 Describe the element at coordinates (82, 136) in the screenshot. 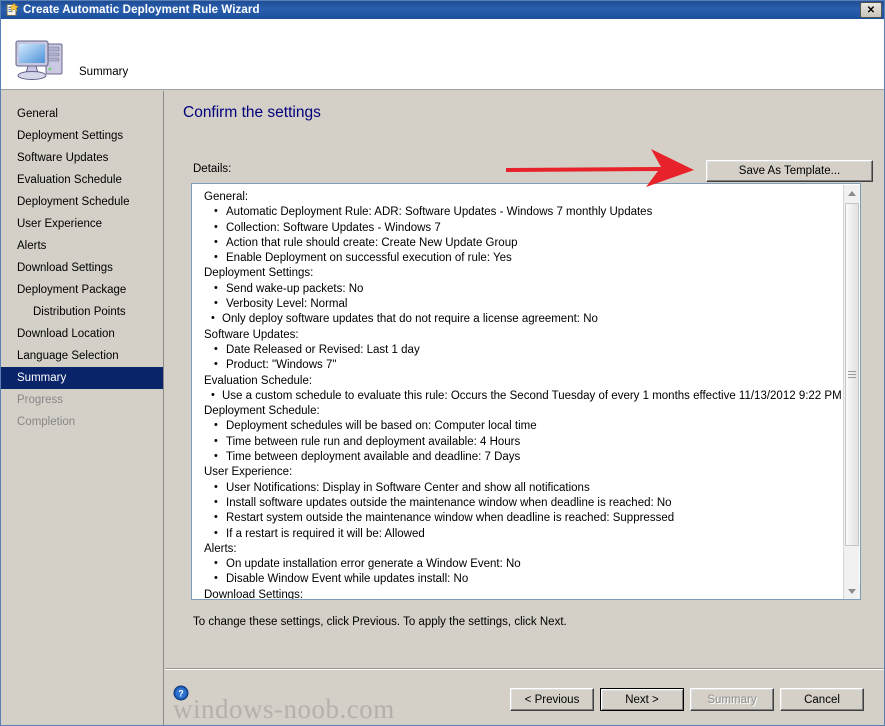

I see `sidebar-item-deployment-settings: Deployment Settings` at that location.